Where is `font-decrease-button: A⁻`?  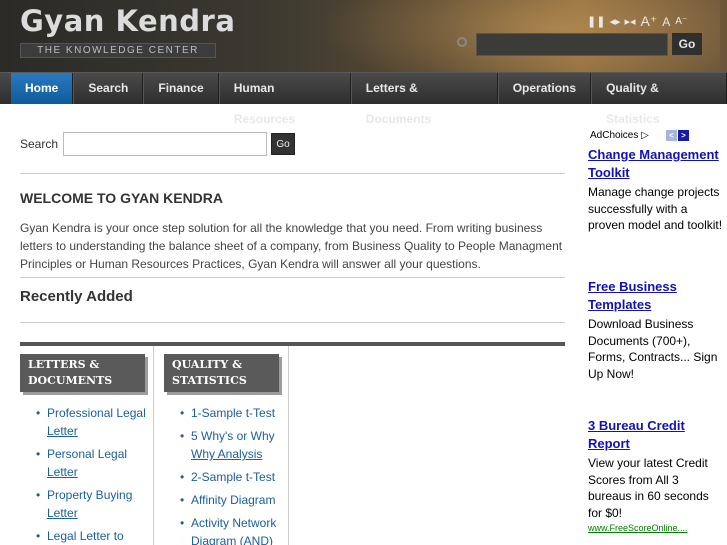
font-decrease-button: A⁻ is located at coordinates (681, 21).